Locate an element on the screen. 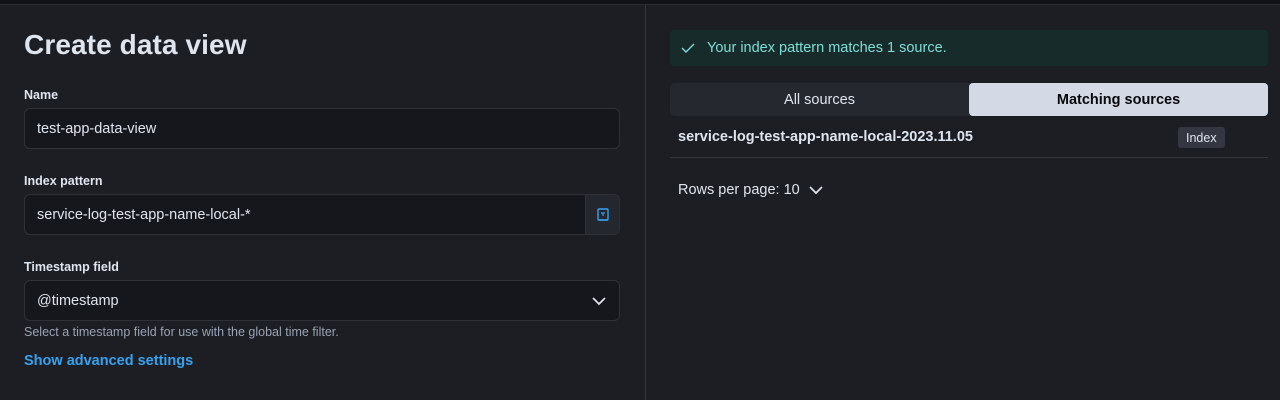 The height and width of the screenshot is (400, 1280). rows-per-page-button: Rows per page: 10 is located at coordinates (751, 190).